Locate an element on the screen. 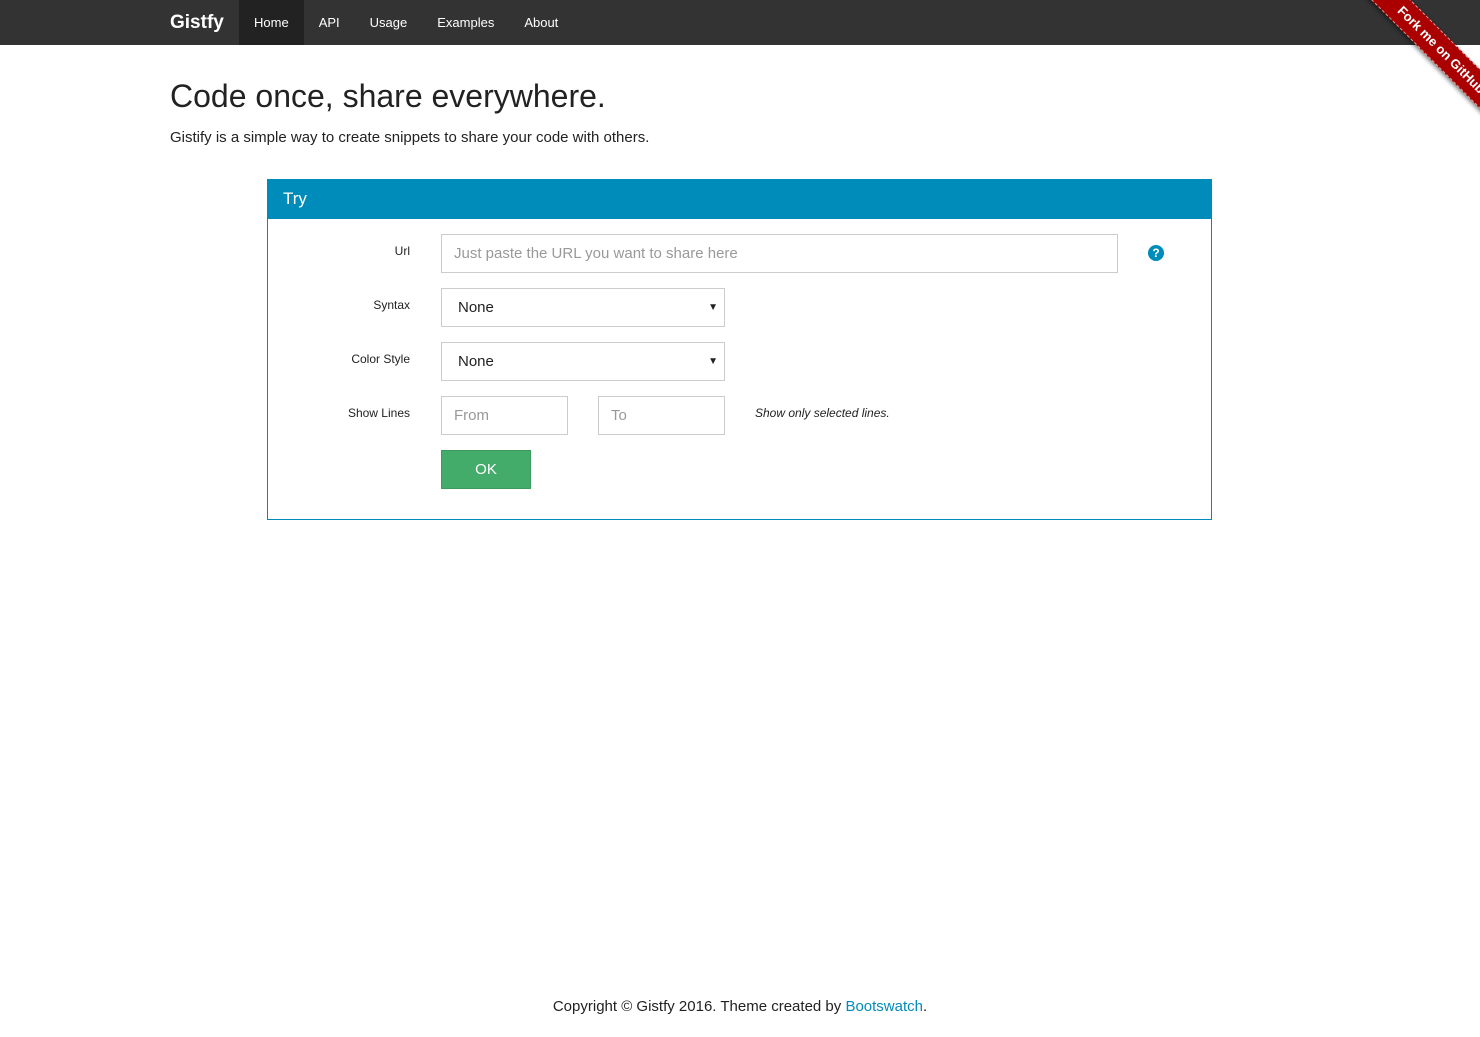  show-lines-hint: Show only selected lines. is located at coordinates (822, 413).